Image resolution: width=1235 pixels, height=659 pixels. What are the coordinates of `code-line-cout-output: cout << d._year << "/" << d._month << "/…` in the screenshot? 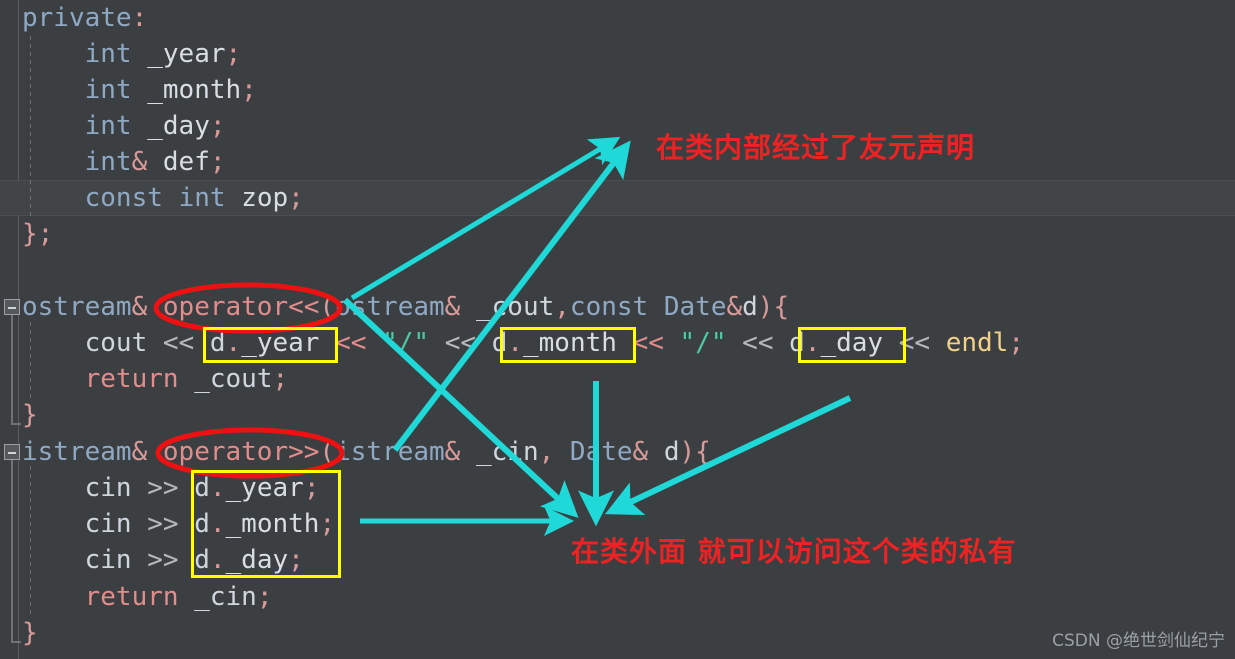 It's located at (628, 343).